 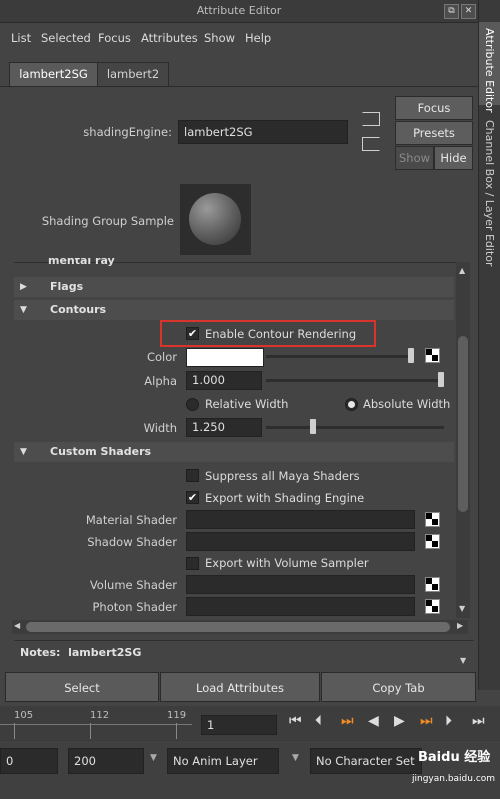 What do you see at coordinates (371, 144) in the screenshot?
I see `output-connection-icon` at bounding box center [371, 144].